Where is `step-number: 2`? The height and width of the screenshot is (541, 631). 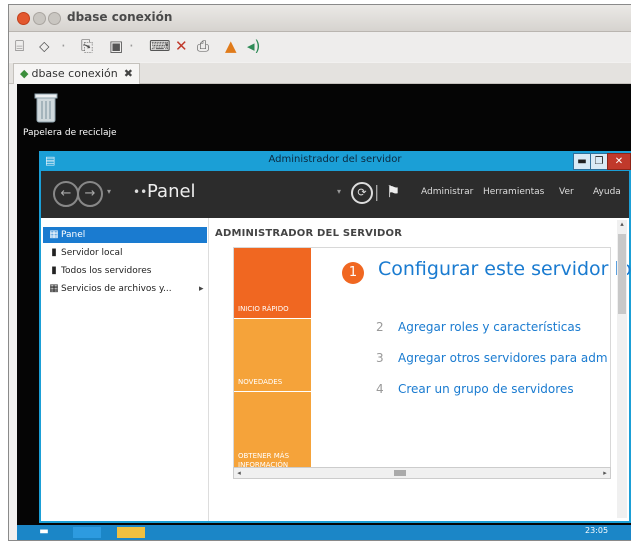 step-number: 2 is located at coordinates (380, 327).